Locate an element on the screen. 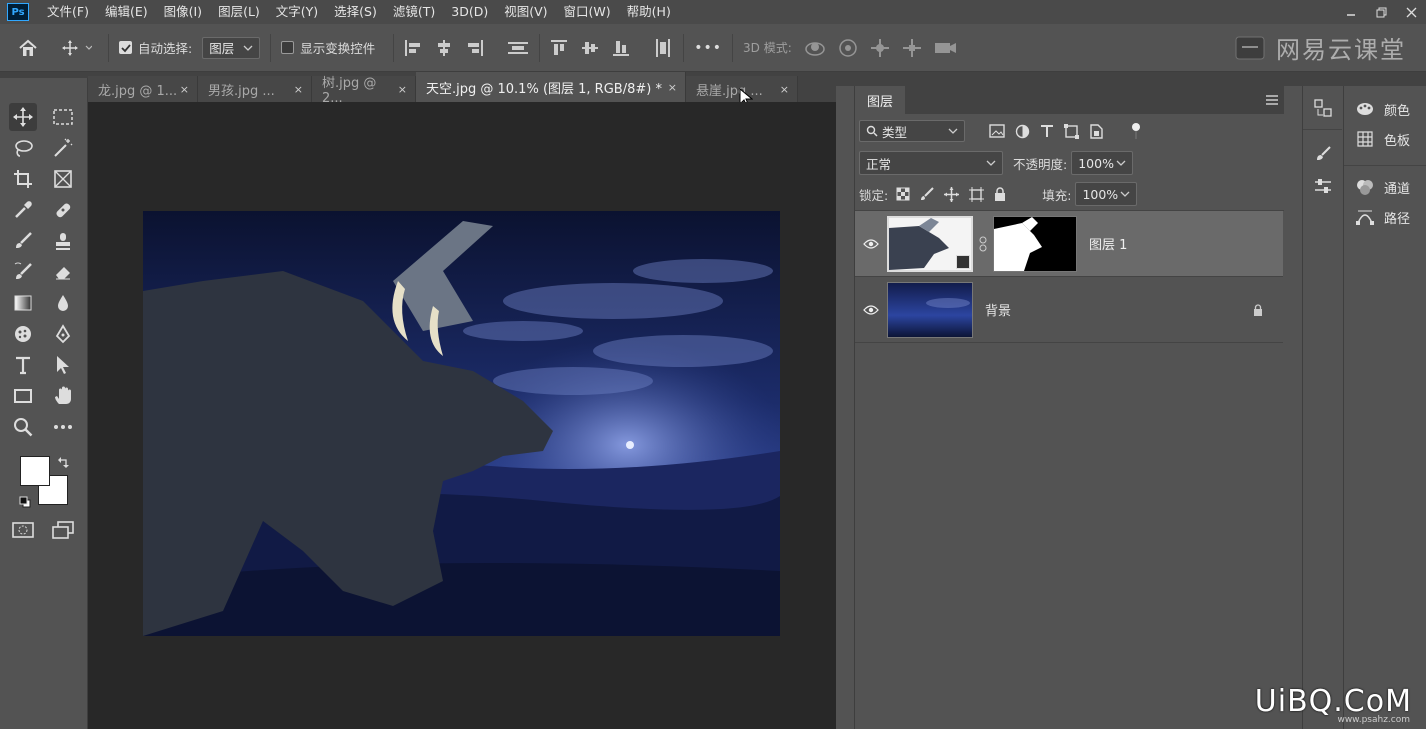  marquee-tool is located at coordinates (63, 117).